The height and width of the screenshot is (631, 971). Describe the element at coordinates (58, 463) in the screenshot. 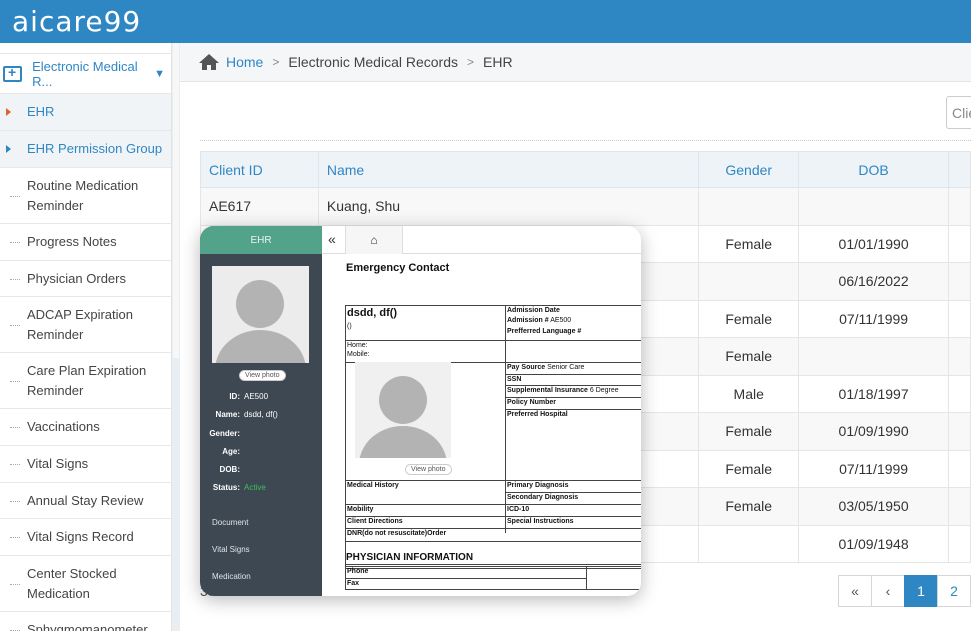

I see `sidebar-item-label: Vital Signs` at that location.